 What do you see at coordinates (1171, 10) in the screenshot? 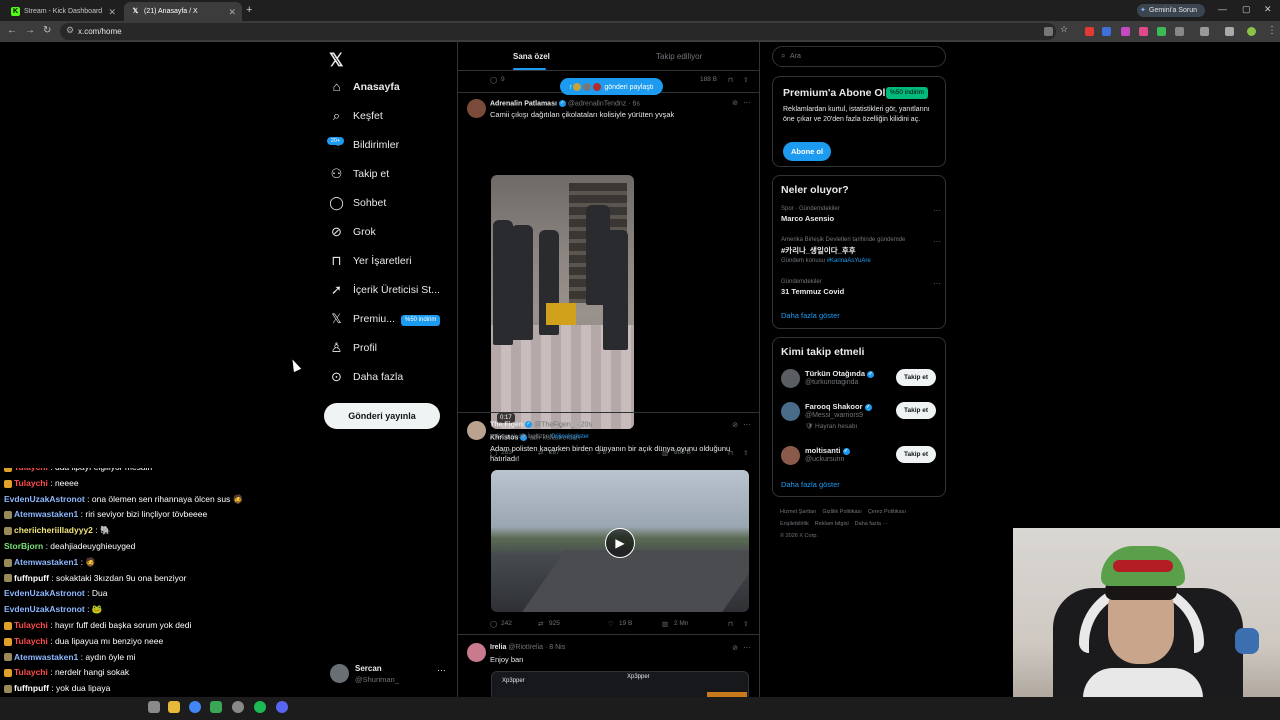
I see `gemini-button: Gemini'a Sorun` at bounding box center [1171, 10].